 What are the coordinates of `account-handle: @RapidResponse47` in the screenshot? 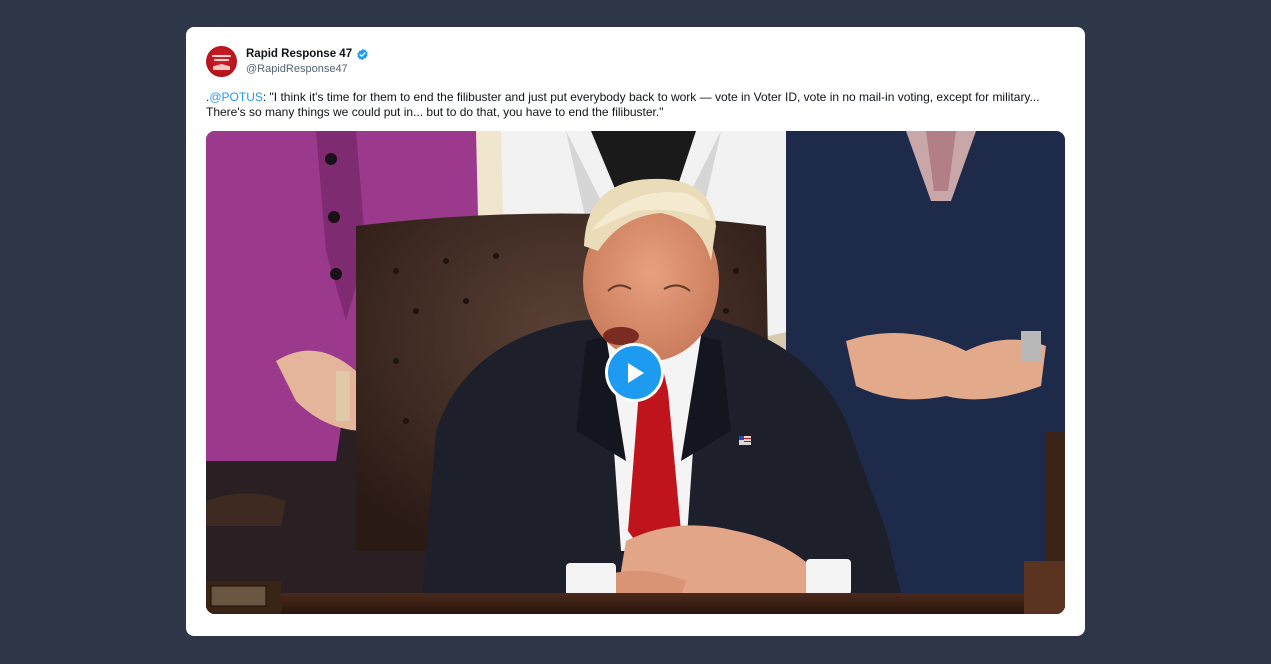 It's located at (307, 69).